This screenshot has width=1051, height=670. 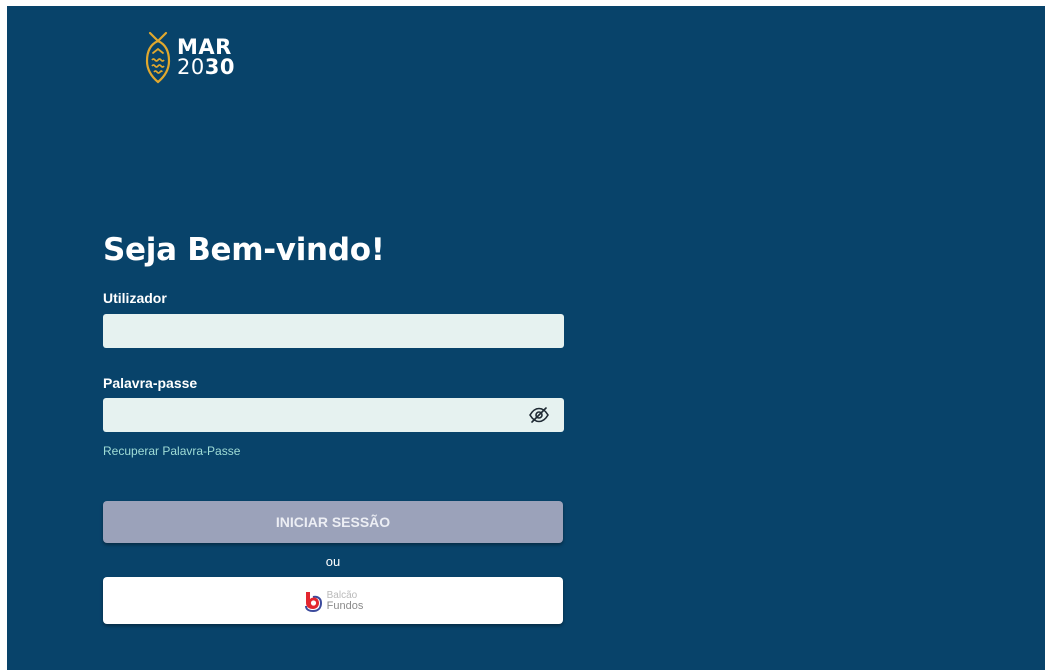 What do you see at coordinates (313, 601) in the screenshot?
I see `balcao-fundos-logo-icon` at bounding box center [313, 601].